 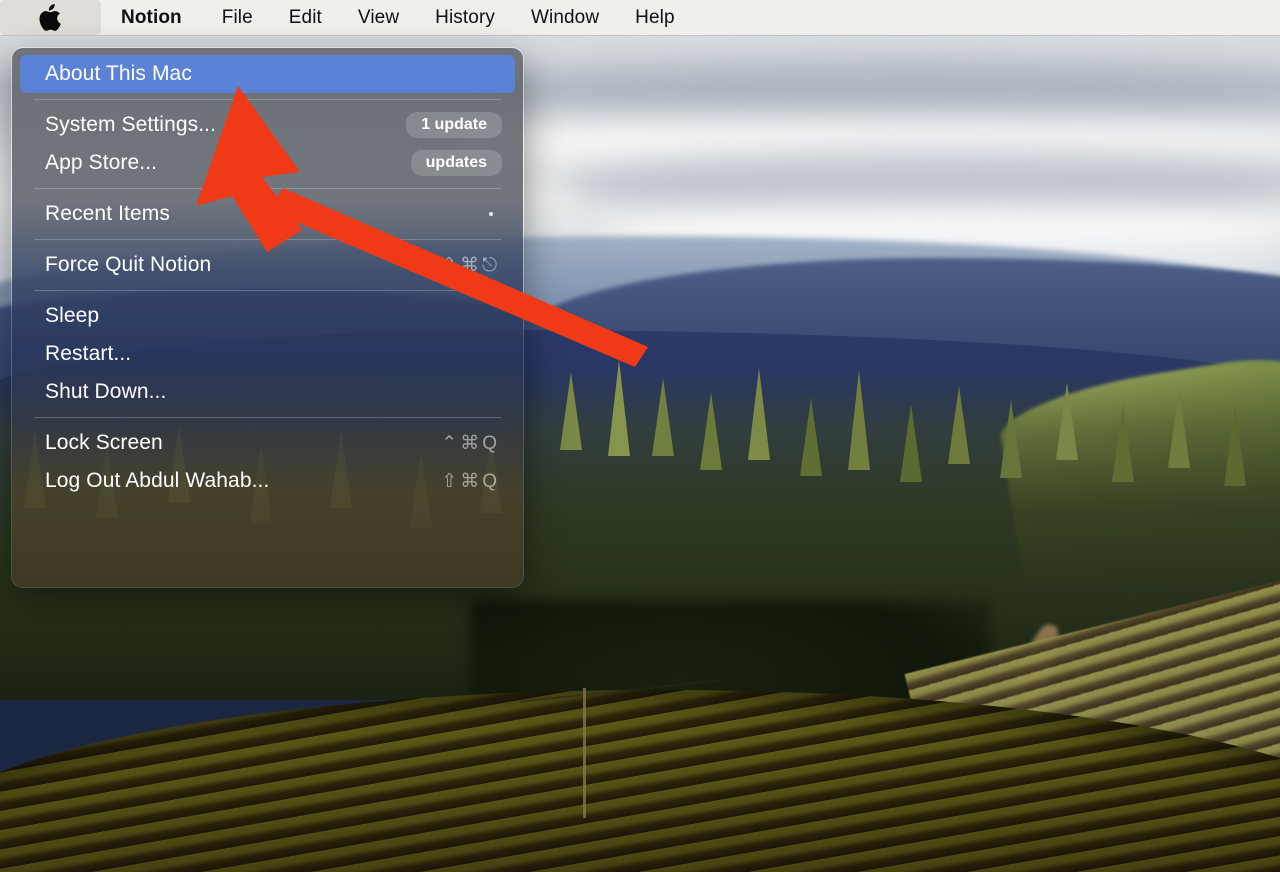 What do you see at coordinates (267, 74) in the screenshot?
I see `menu-item-about-this-mac: About This Mac` at bounding box center [267, 74].